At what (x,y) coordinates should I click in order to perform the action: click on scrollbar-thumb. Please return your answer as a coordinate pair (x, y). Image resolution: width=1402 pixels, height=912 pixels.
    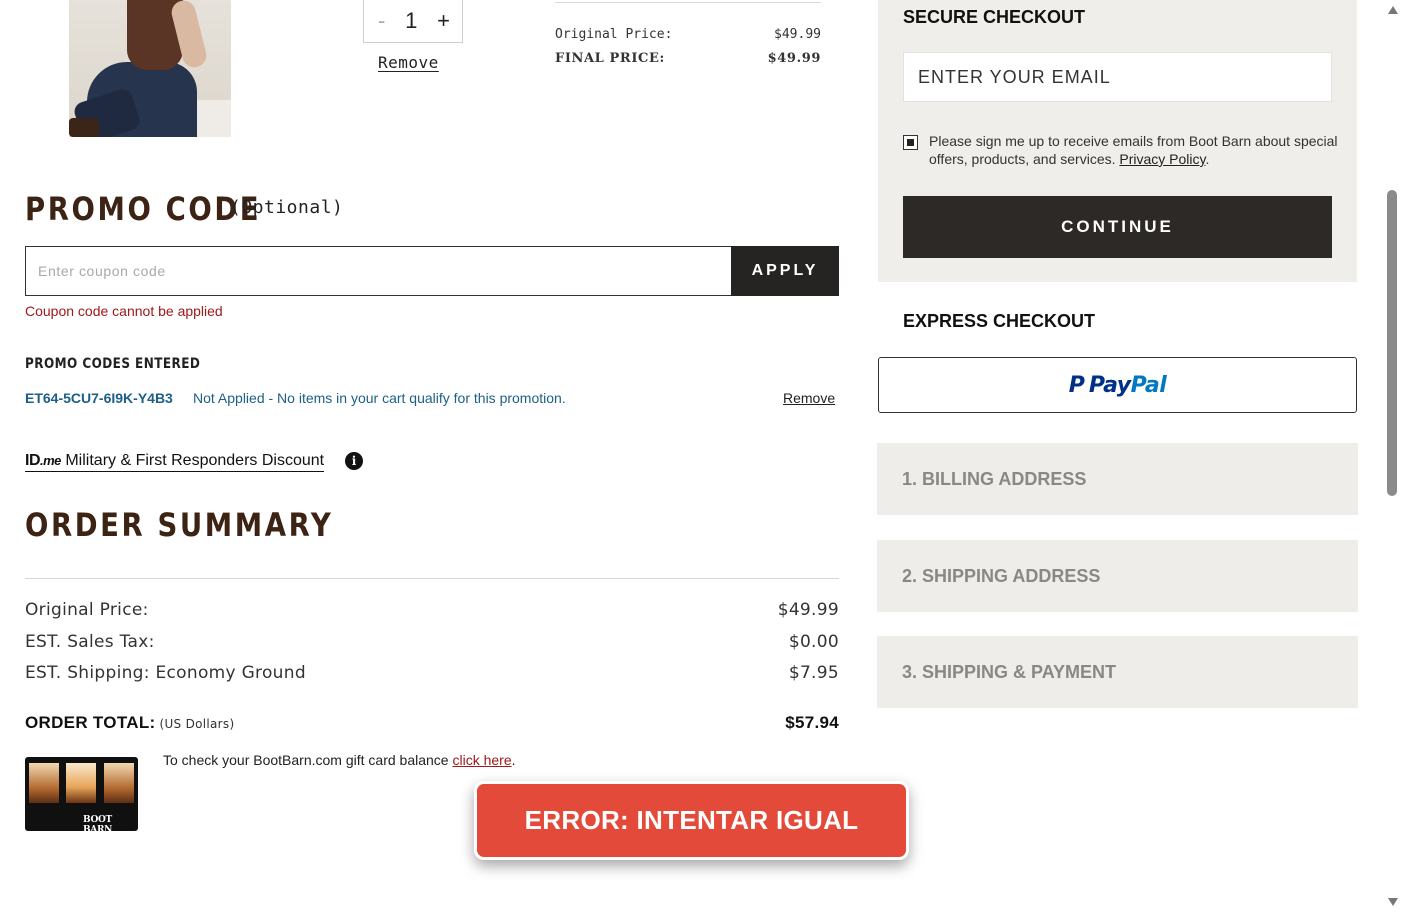
    Looking at the image, I should click on (1392, 343).